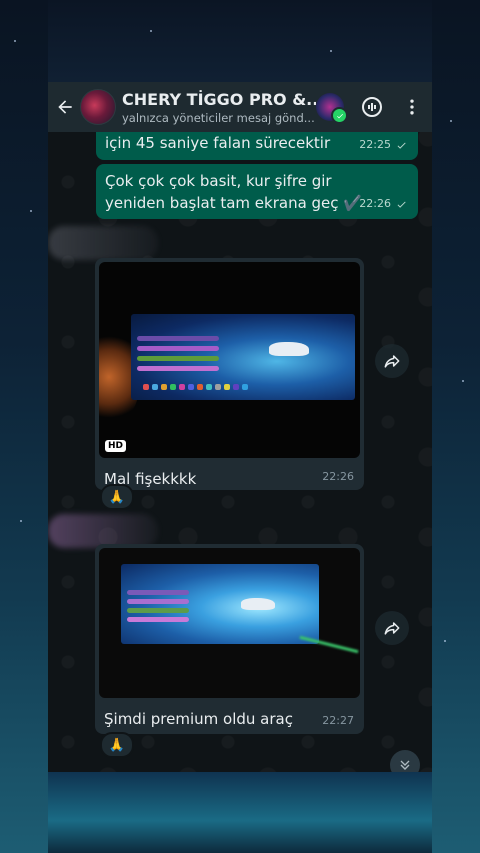 The image size is (480, 853). What do you see at coordinates (375, 144) in the screenshot?
I see `message-time: 22:25` at bounding box center [375, 144].